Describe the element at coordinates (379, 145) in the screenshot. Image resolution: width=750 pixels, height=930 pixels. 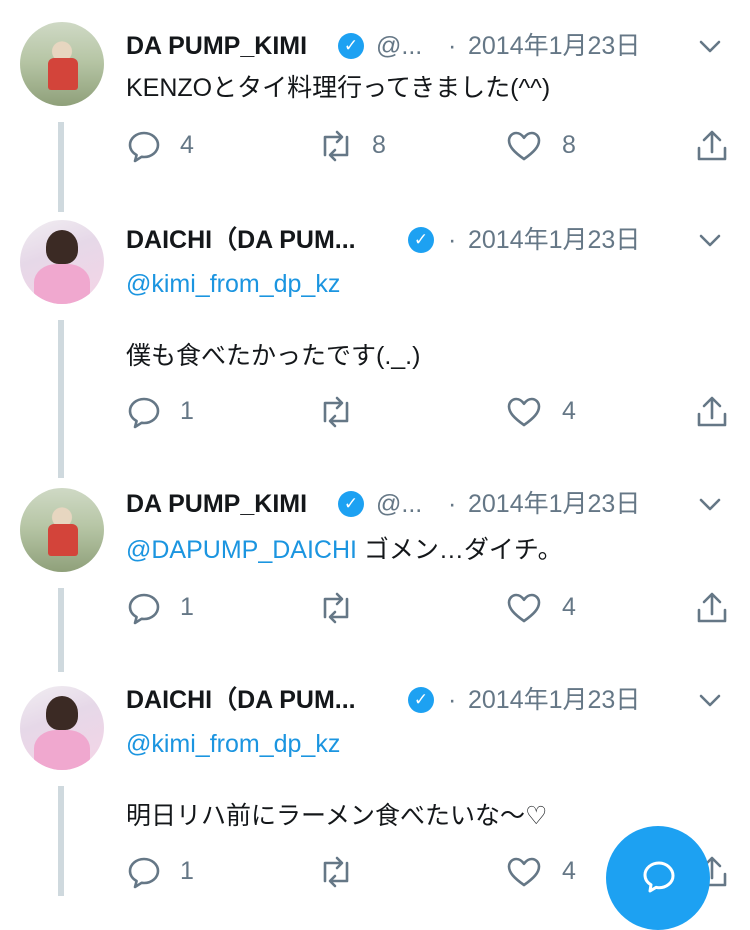
I see `retweet-count: 8` at that location.